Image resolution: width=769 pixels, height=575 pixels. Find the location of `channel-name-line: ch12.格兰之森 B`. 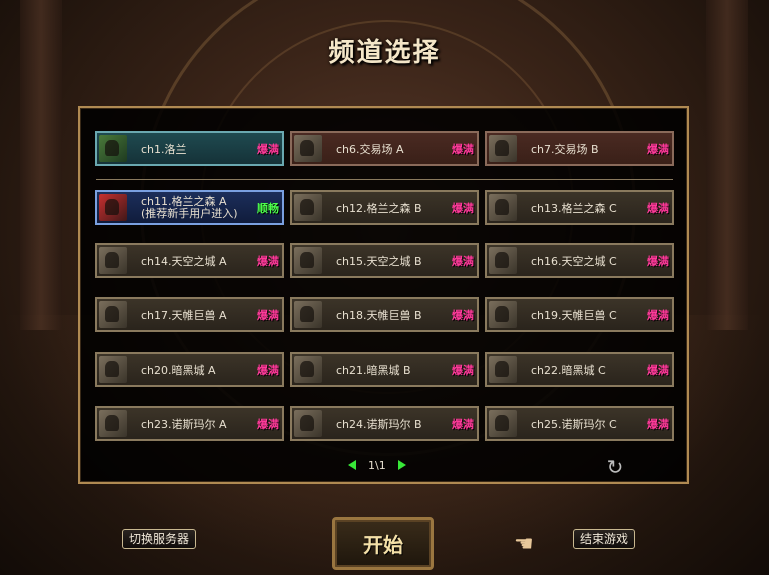

channel-name-line: ch12.格兰之森 B is located at coordinates (379, 208).